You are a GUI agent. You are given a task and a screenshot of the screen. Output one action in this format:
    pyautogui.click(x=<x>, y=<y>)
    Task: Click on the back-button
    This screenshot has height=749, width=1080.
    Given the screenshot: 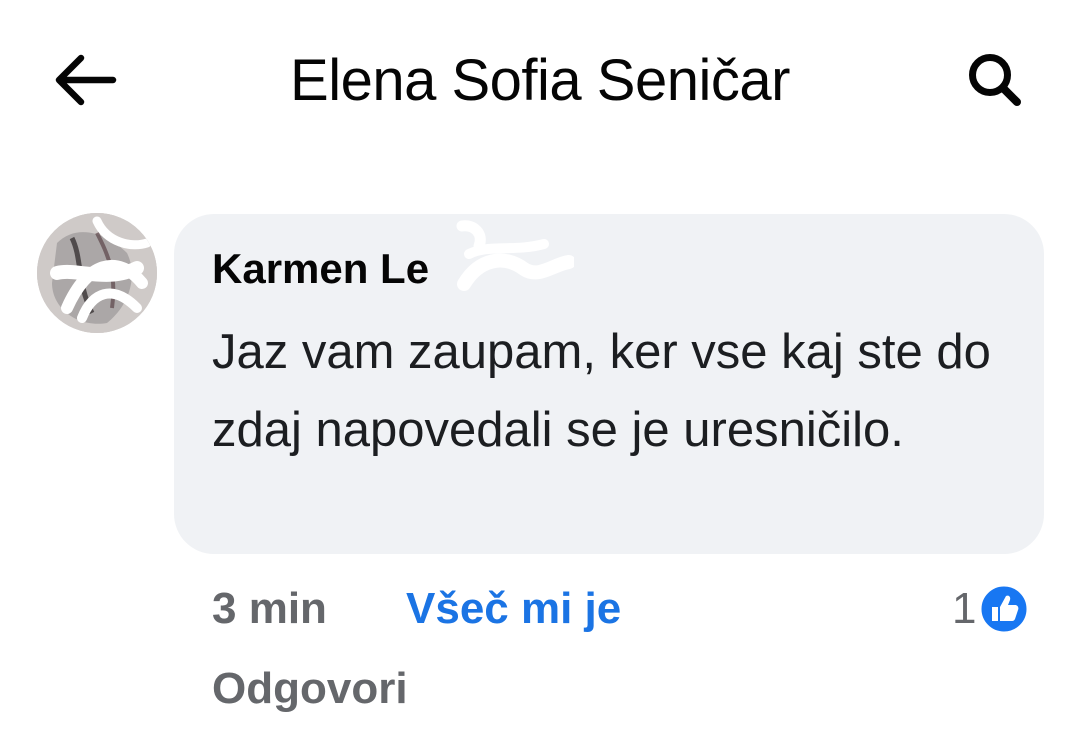 What is the action you would take?
    pyautogui.click(x=84, y=80)
    